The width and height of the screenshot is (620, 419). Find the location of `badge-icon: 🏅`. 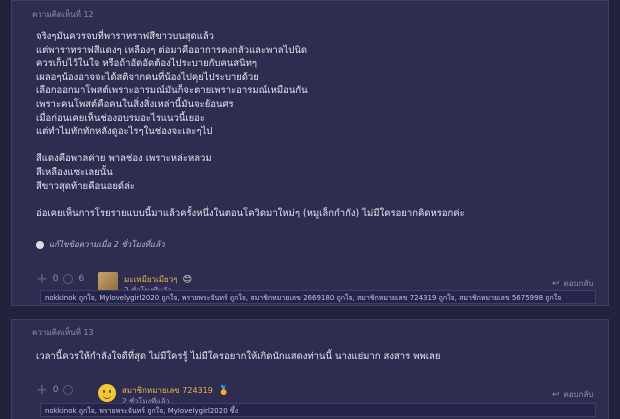

badge-icon: 🏅 is located at coordinates (223, 391).